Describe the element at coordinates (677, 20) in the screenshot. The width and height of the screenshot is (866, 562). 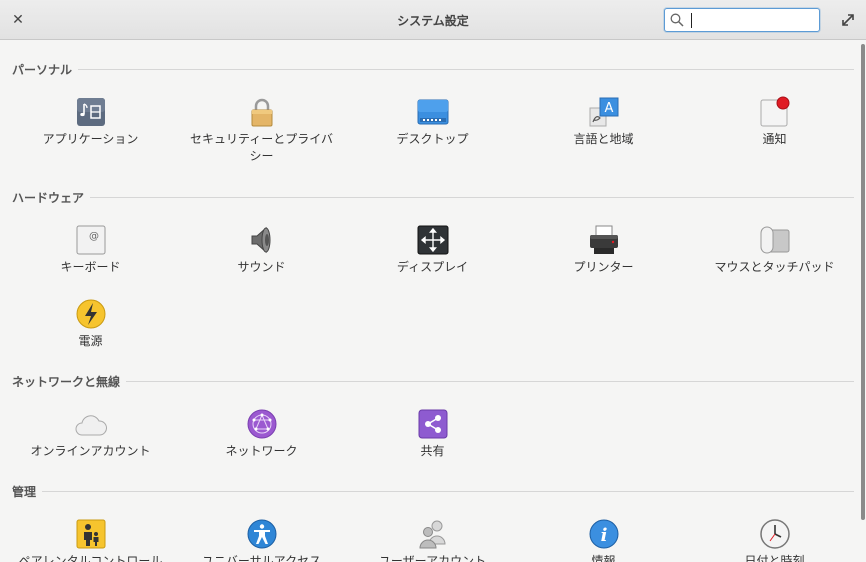
I see `search-icon` at that location.